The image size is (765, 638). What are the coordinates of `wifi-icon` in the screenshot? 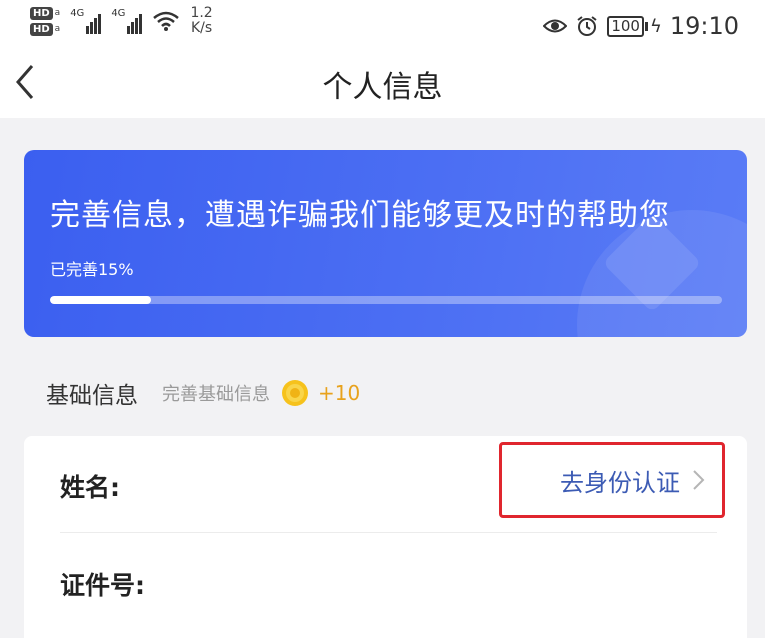 It's located at (166, 21).